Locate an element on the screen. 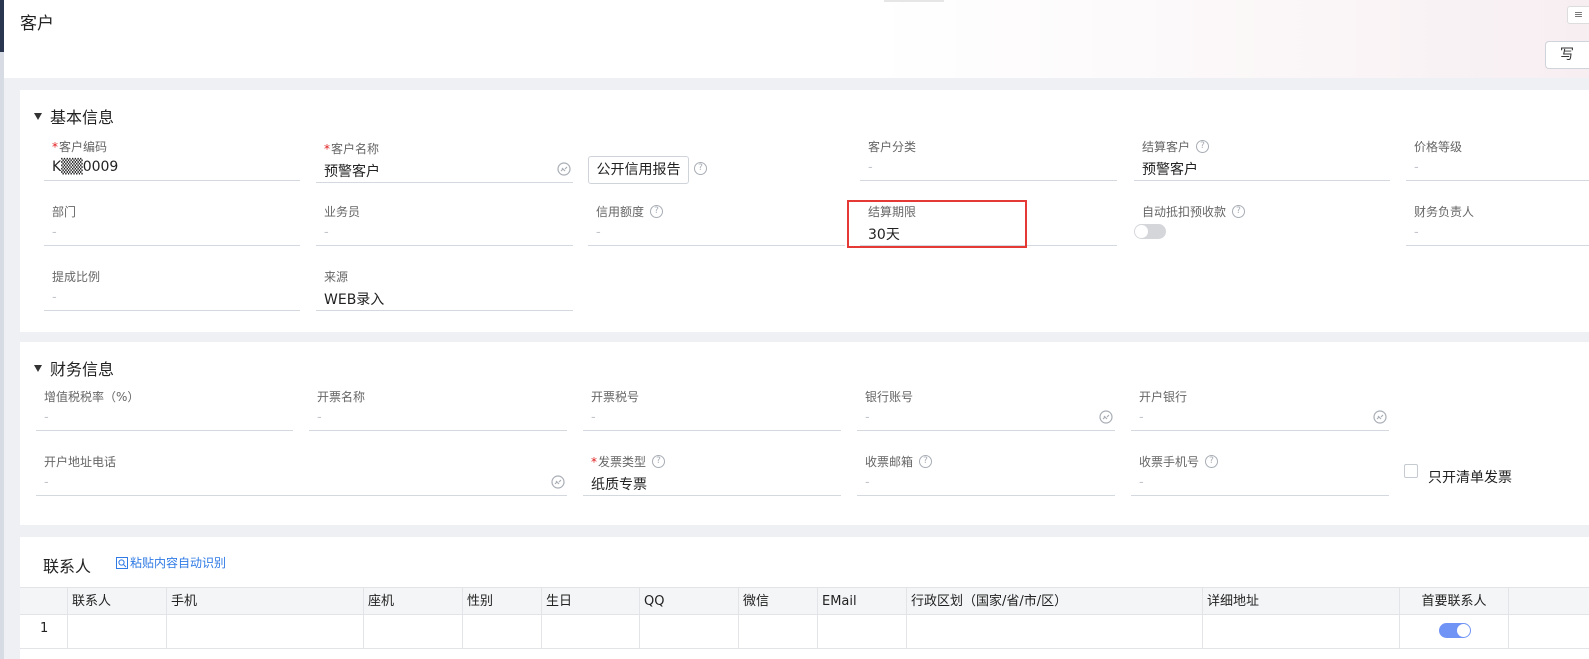  primary-contact-cell is located at coordinates (1454, 631).